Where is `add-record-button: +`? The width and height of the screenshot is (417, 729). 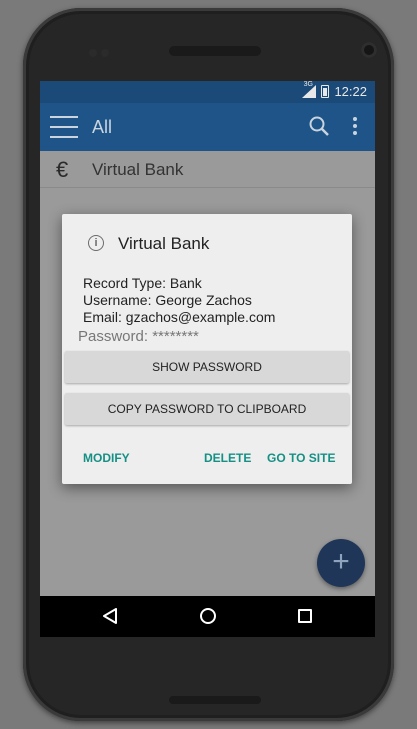 add-record-button: + is located at coordinates (341, 563).